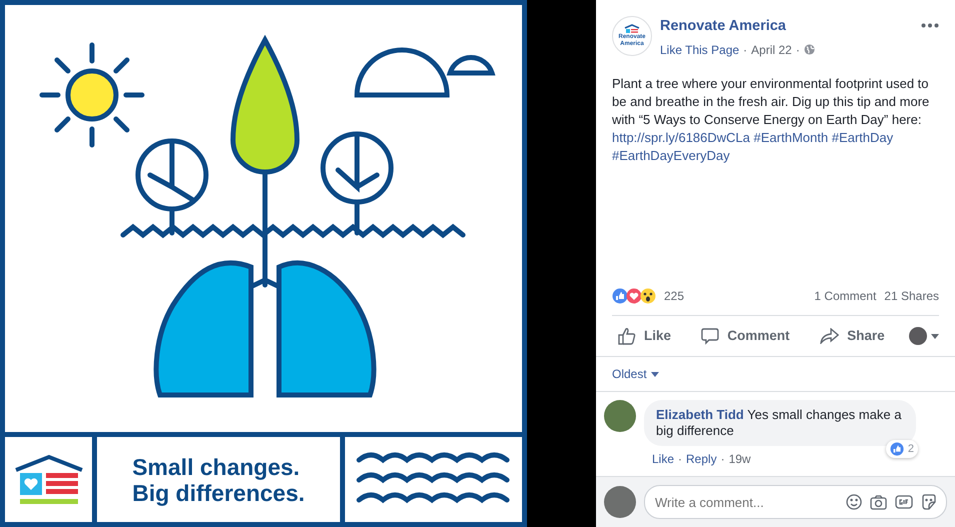 This screenshot has width=955, height=527. Describe the element at coordinates (830, 336) in the screenshot. I see `share-arrow-icon` at that location.